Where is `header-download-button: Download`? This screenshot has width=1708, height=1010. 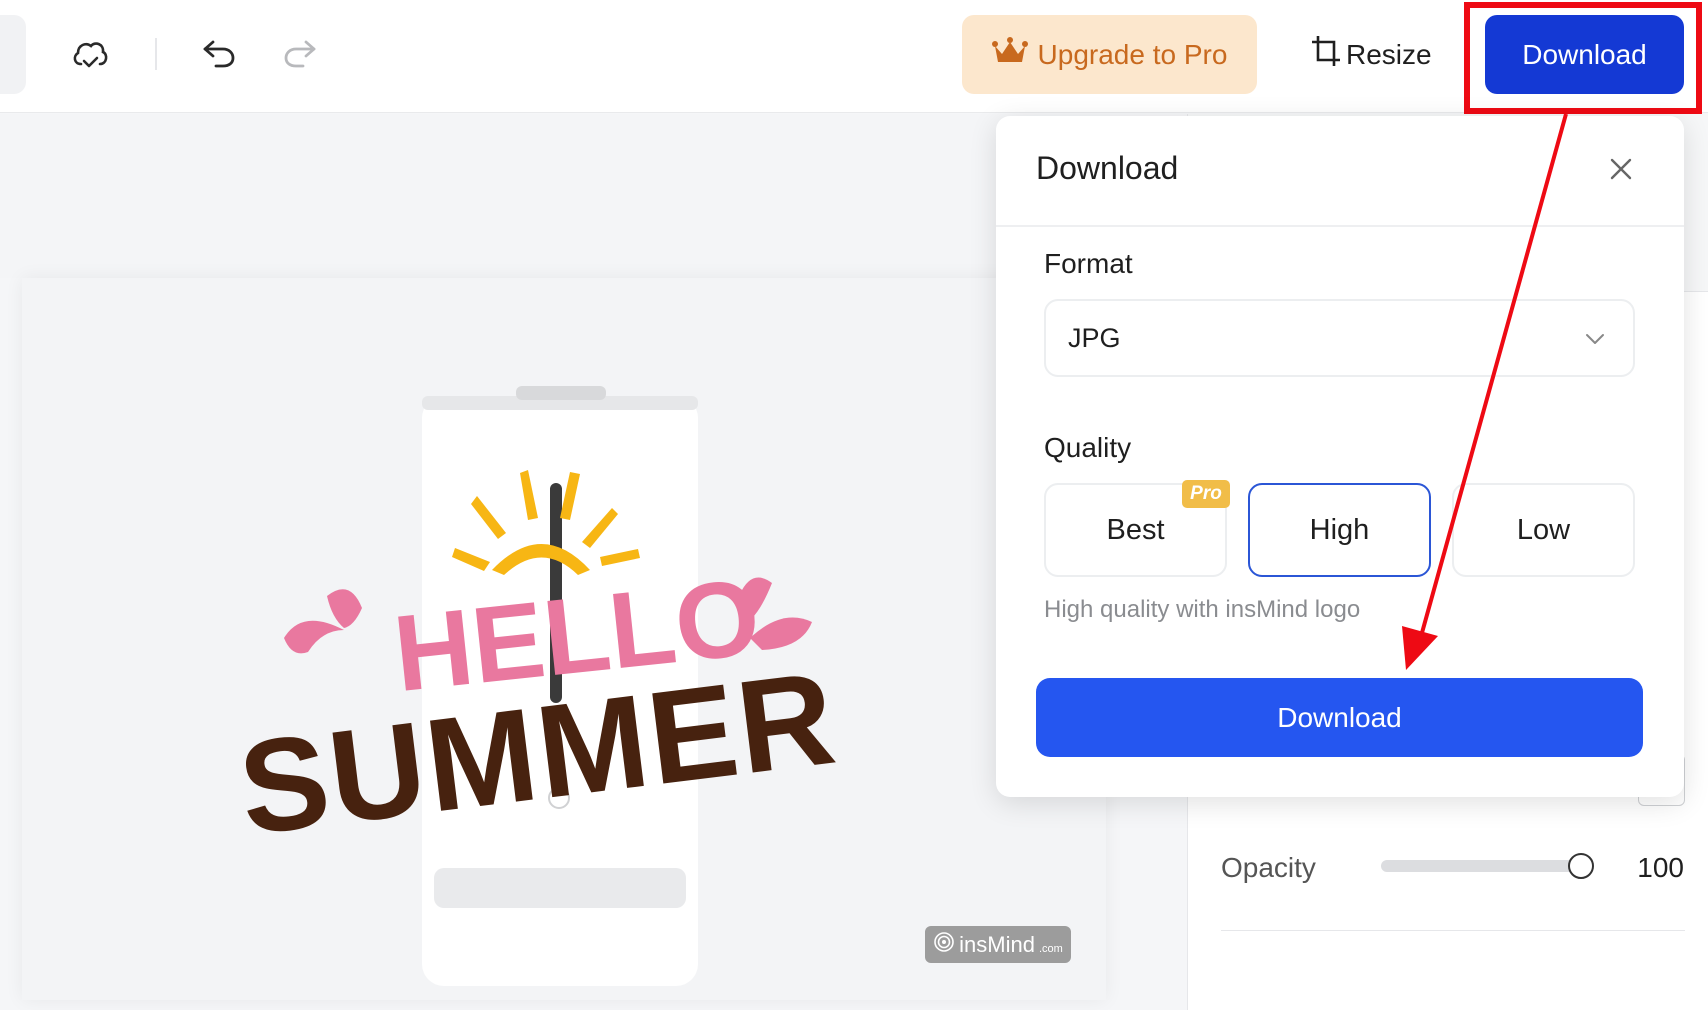 header-download-button: Download is located at coordinates (1584, 54).